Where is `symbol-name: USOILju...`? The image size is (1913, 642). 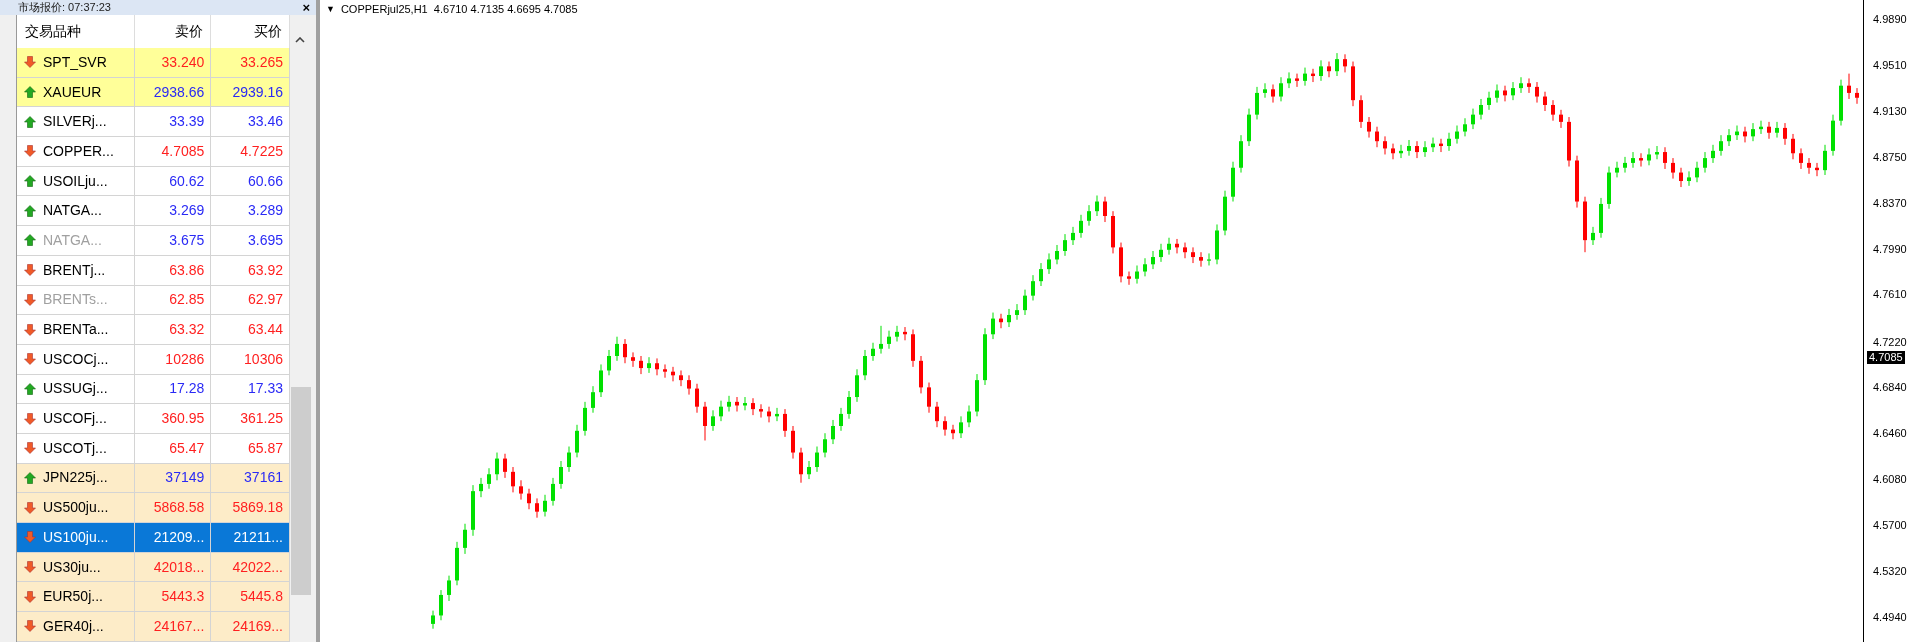
symbol-name: USOILju... is located at coordinates (75, 181).